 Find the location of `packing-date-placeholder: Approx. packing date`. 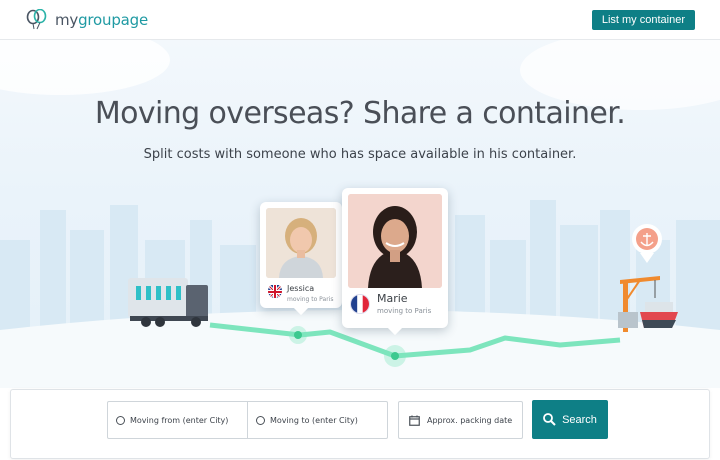

packing-date-placeholder: Approx. packing date is located at coordinates (470, 420).